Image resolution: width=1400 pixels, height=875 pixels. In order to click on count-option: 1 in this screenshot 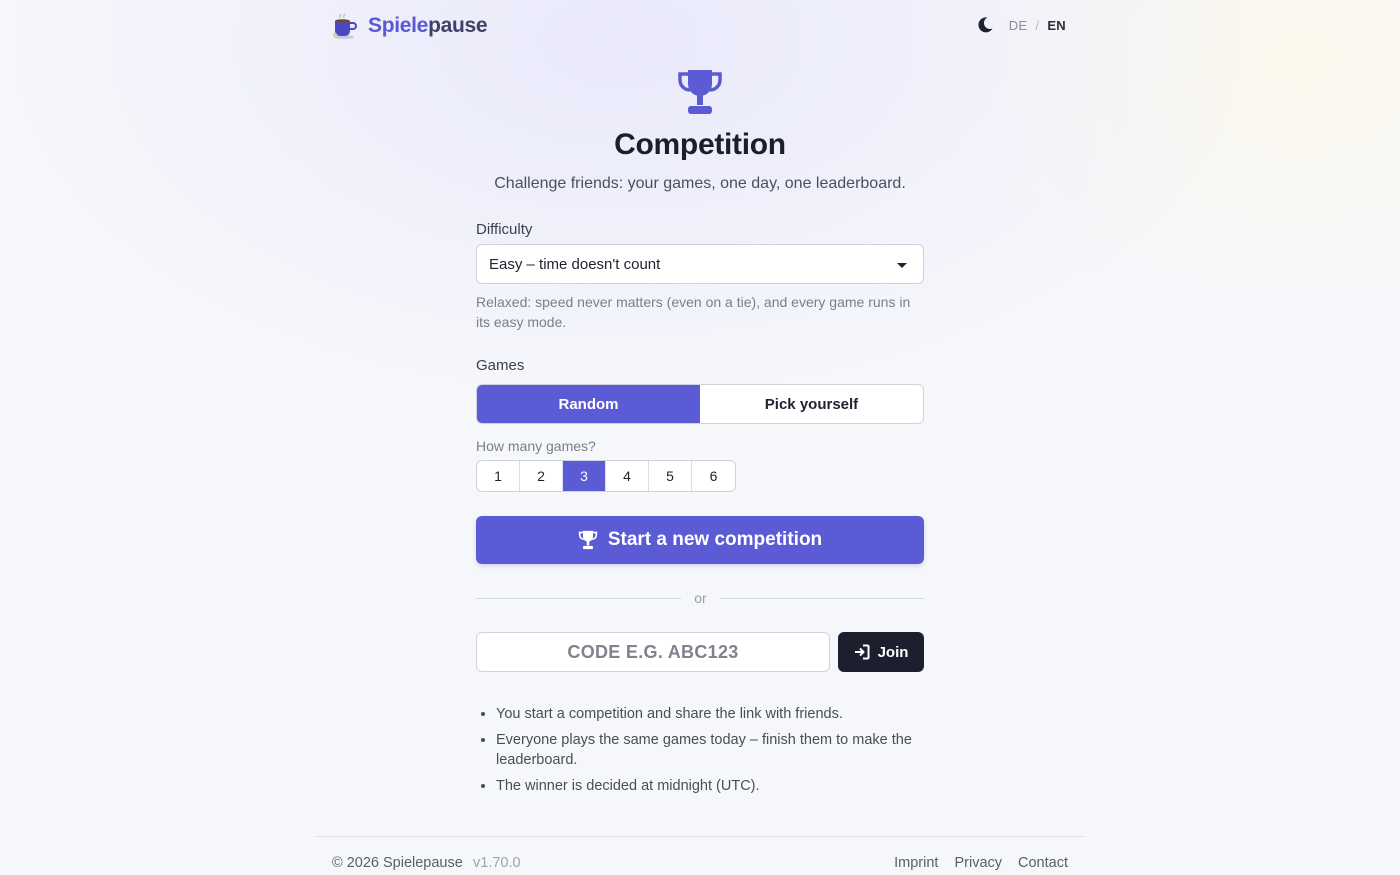, I will do `click(498, 476)`.